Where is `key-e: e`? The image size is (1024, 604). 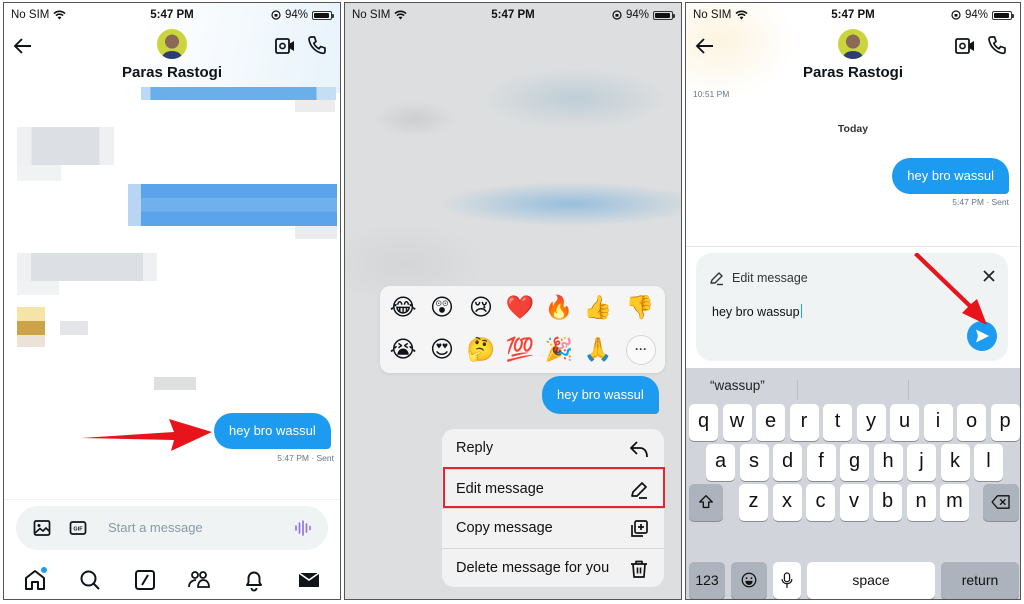 key-e: e is located at coordinates (770, 422).